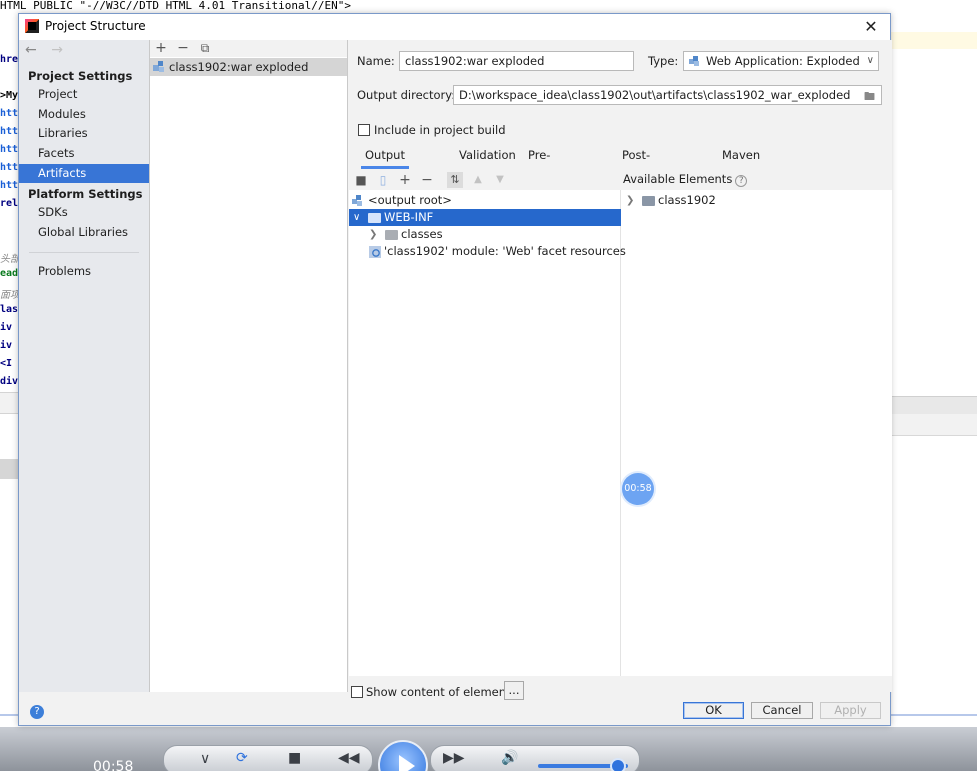 The height and width of the screenshot is (771, 977). Describe the element at coordinates (383, 180) in the screenshot. I see `create-archive-icon: ▯` at that location.